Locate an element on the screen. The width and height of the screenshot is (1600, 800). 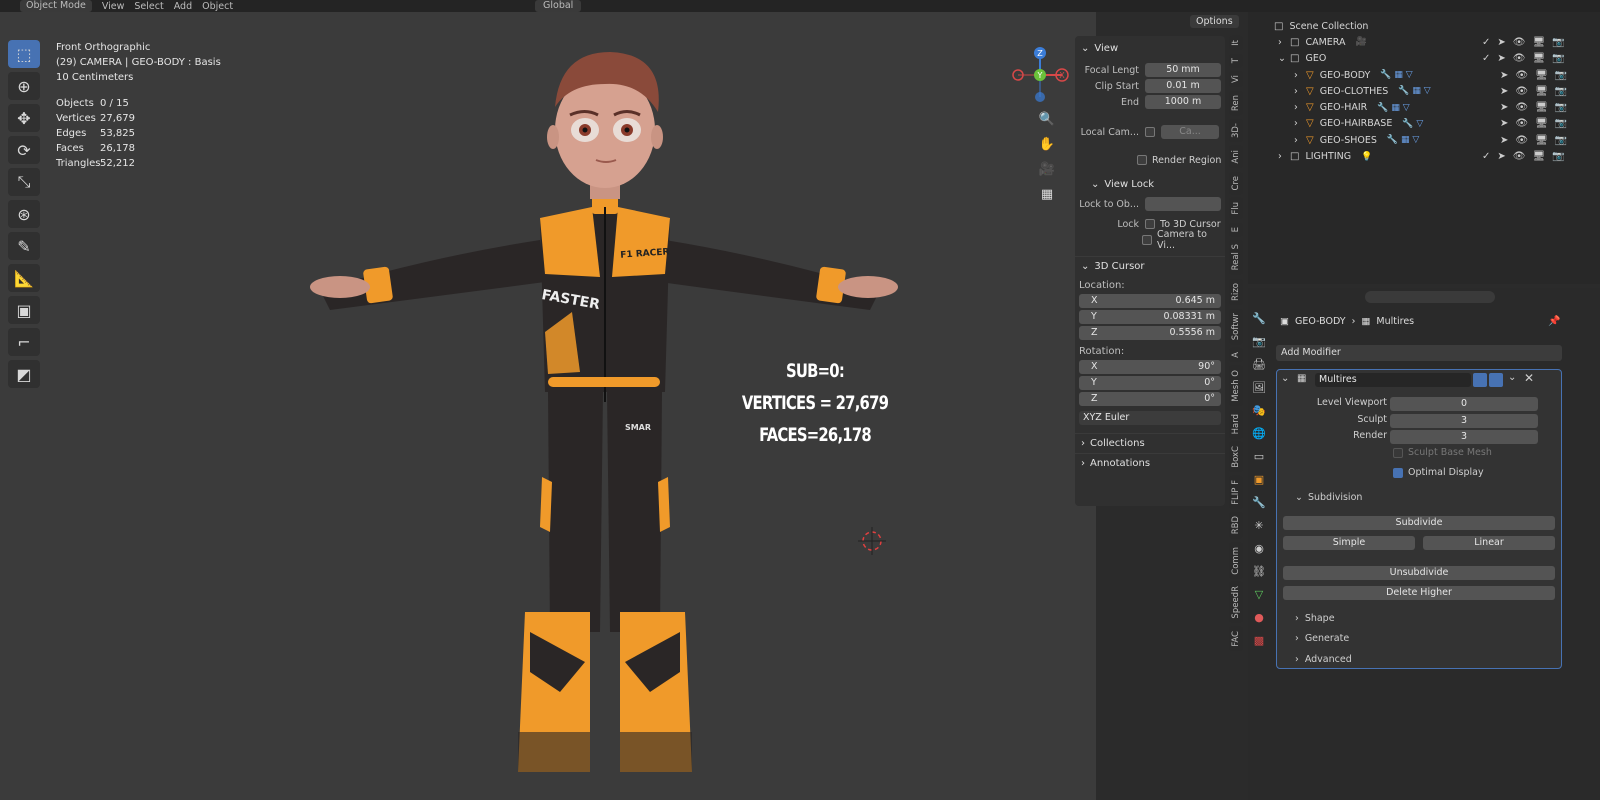
chevron-down-icon: ⌄ is located at coordinates (1285, 378).